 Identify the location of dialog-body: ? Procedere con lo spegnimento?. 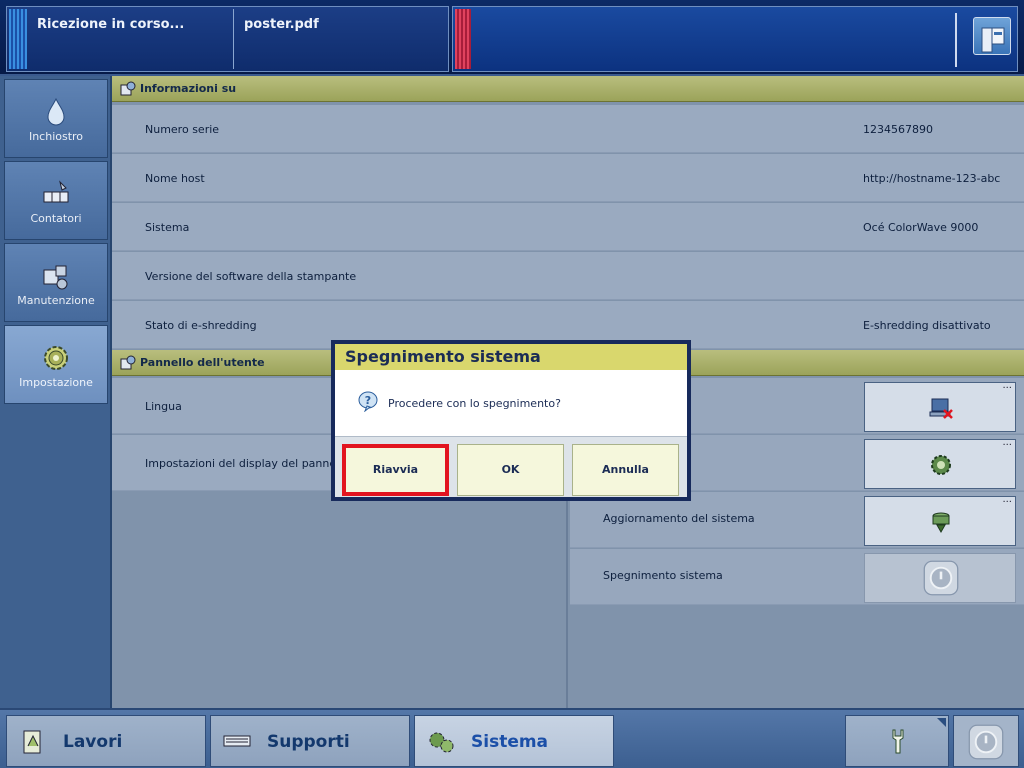
(511, 403).